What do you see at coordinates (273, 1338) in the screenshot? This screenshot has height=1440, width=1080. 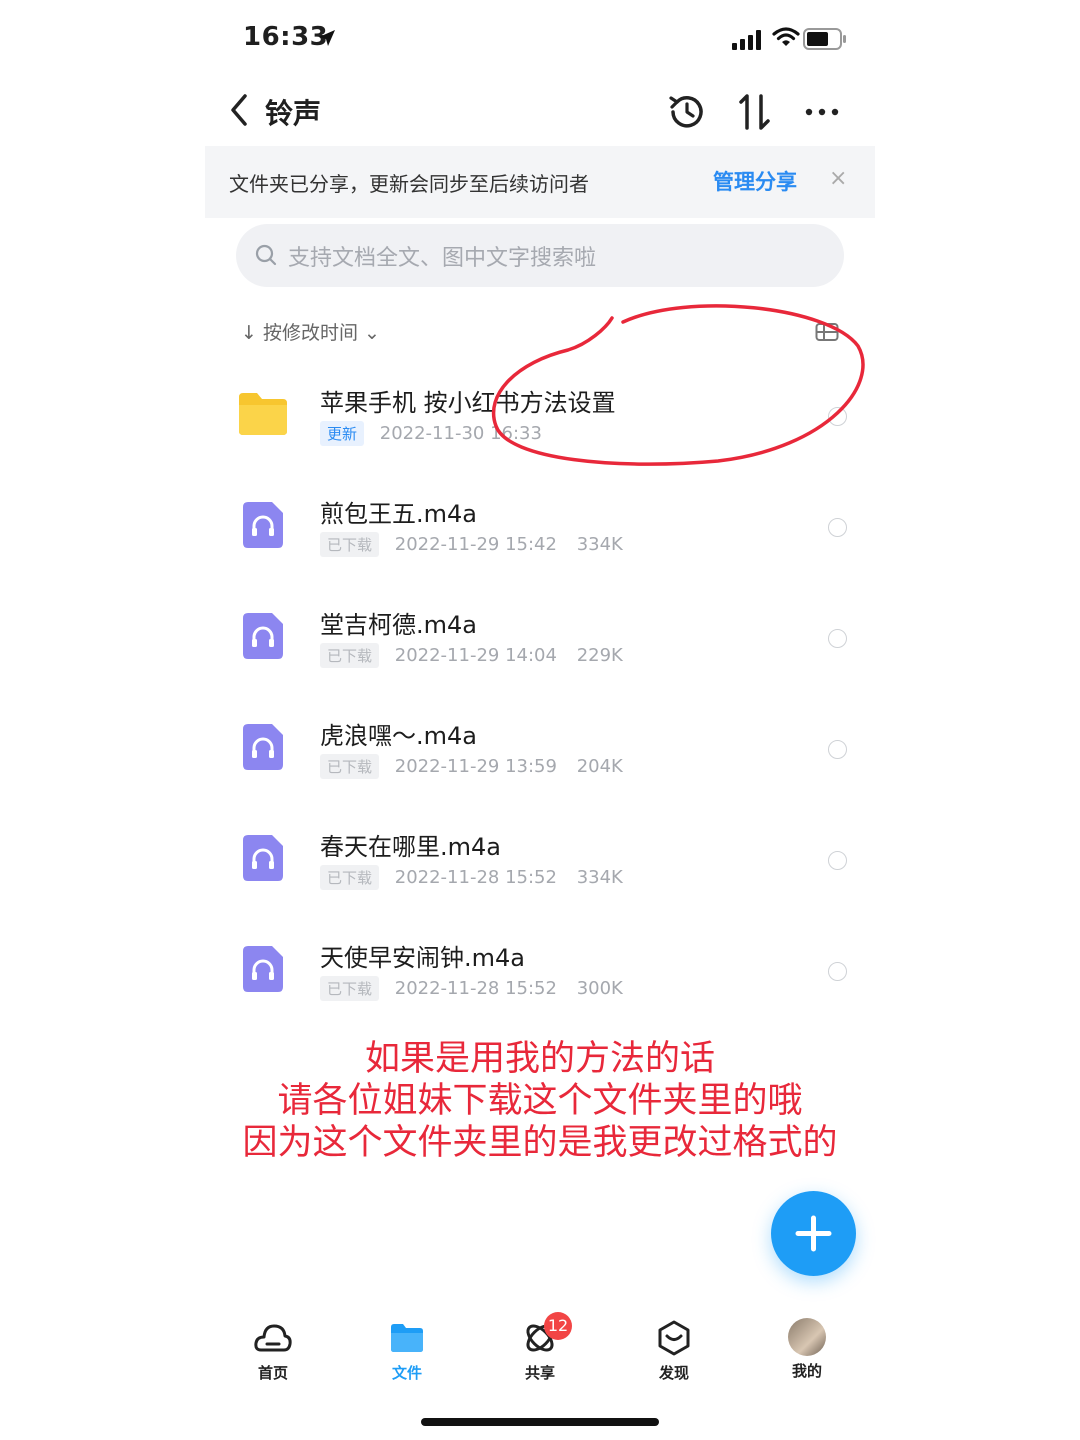 I see `cloud-home-icon` at bounding box center [273, 1338].